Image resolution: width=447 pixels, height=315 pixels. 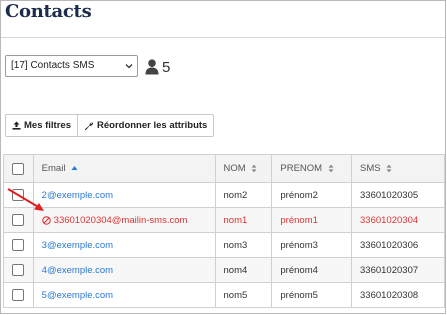 What do you see at coordinates (398, 220) in the screenshot?
I see `sms-cell: 33601020304` at bounding box center [398, 220].